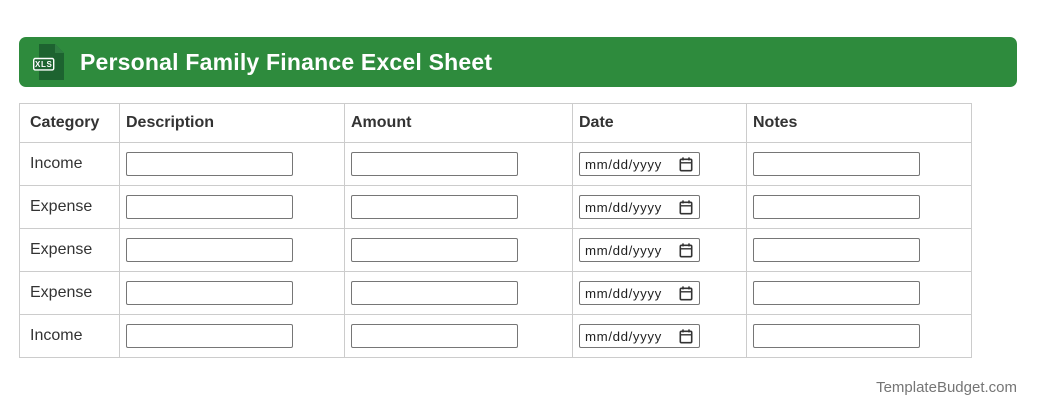 The image size is (1040, 415). I want to click on page-title: Personal Family Finance Excel Sheet, so click(286, 61).